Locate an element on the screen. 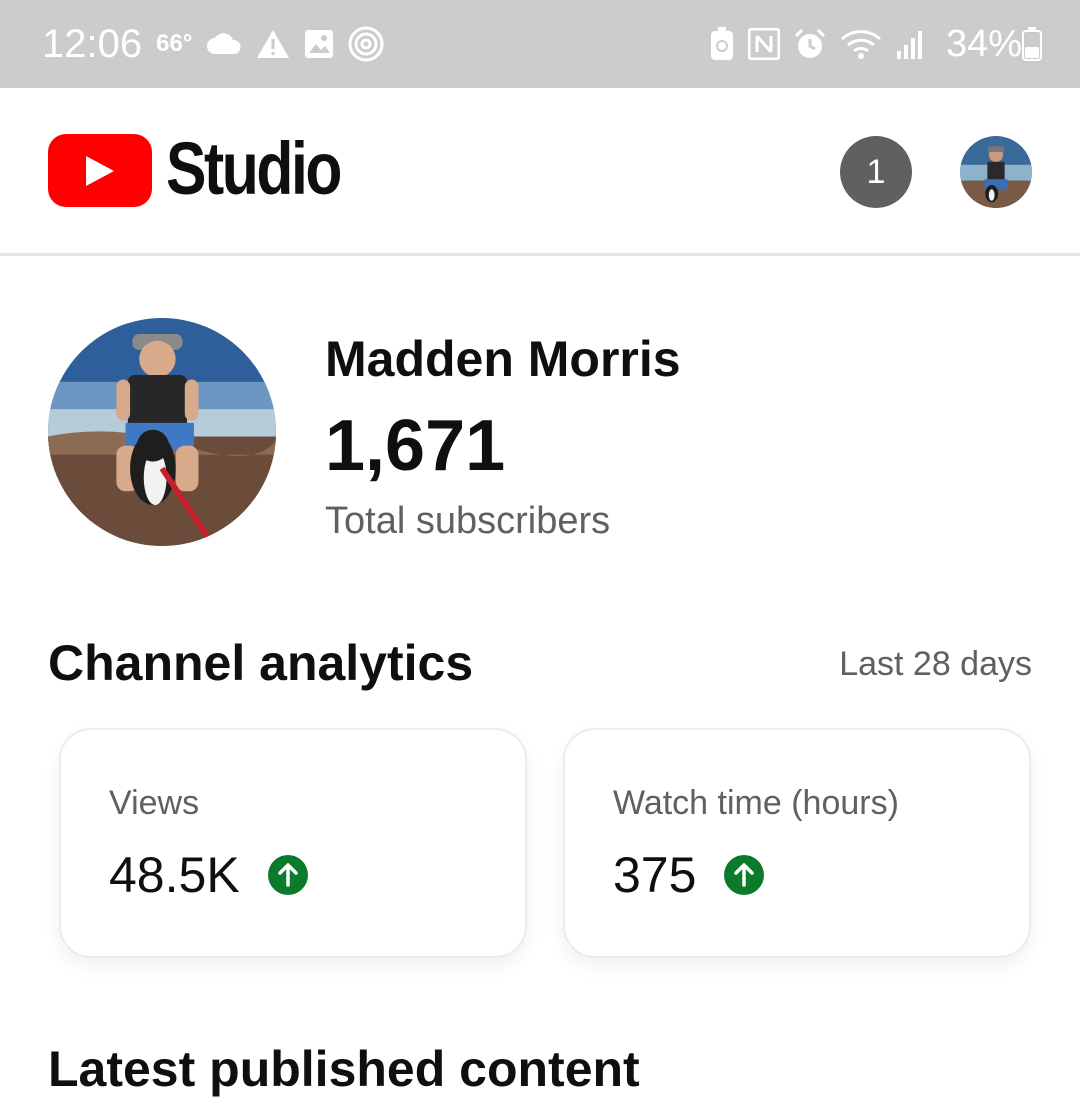 Image resolution: width=1080 pixels, height=1098 pixels. status-temperature: 66° is located at coordinates (174, 43).